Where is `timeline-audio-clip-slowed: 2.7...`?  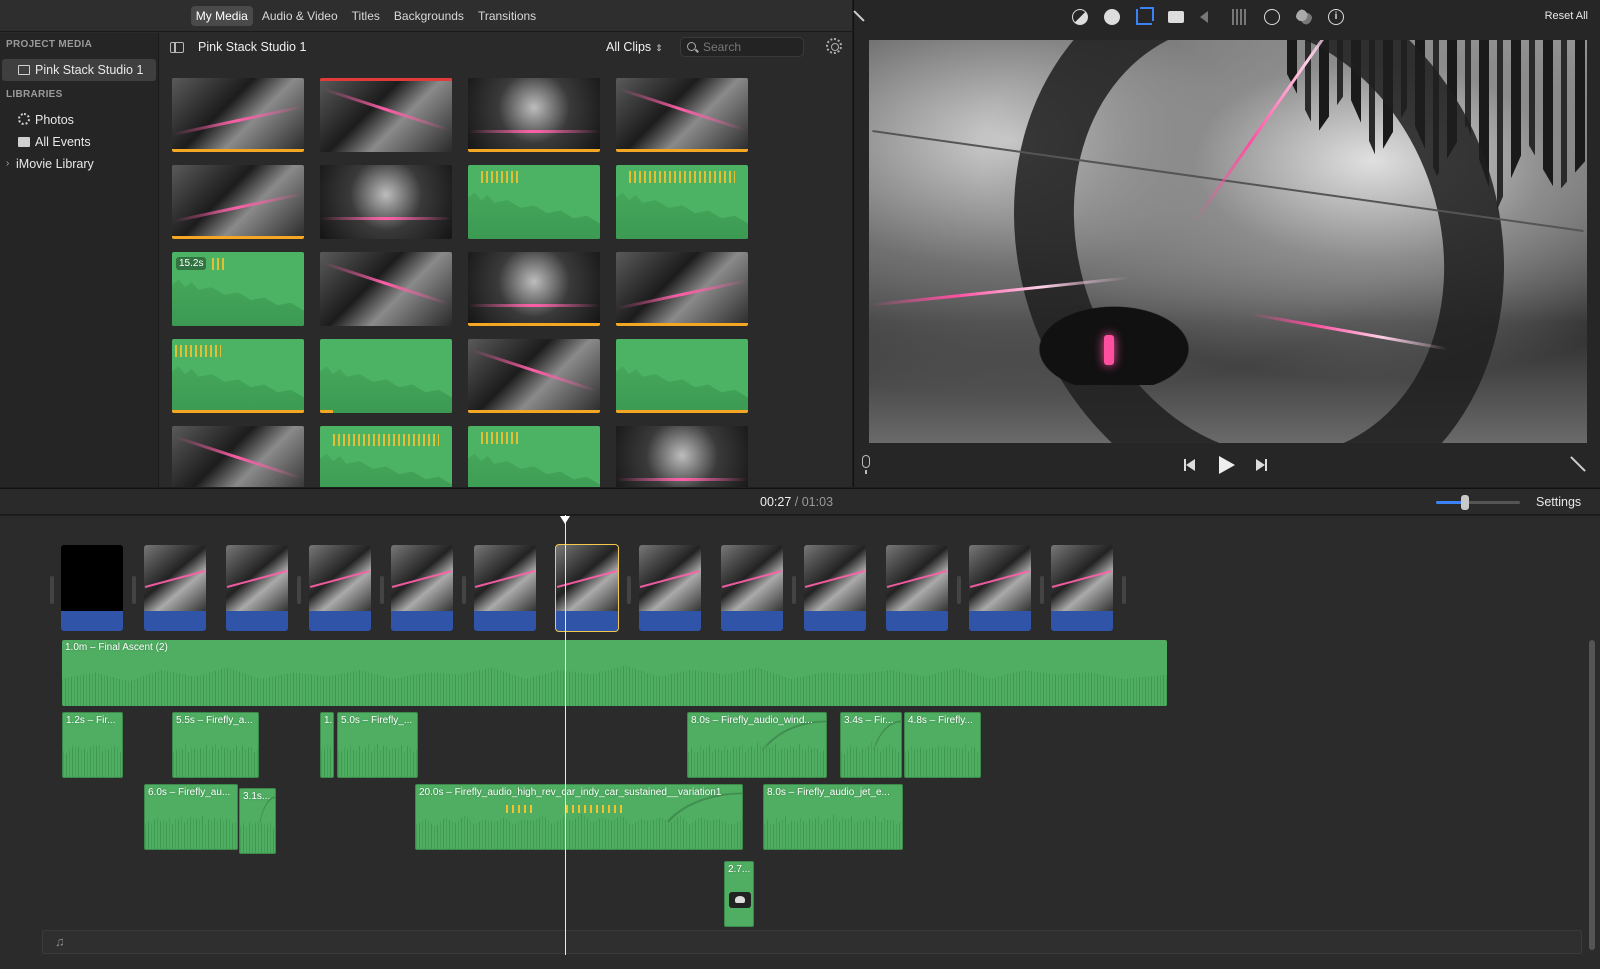
timeline-audio-clip-slowed: 2.7... is located at coordinates (739, 894).